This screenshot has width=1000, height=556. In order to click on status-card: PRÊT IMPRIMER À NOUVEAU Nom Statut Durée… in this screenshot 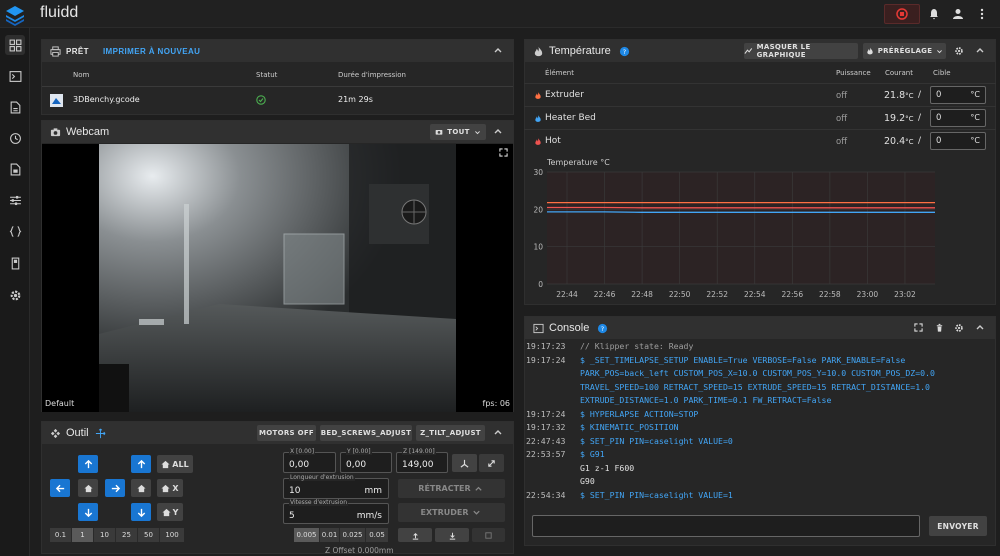, I will do `click(277, 77)`.